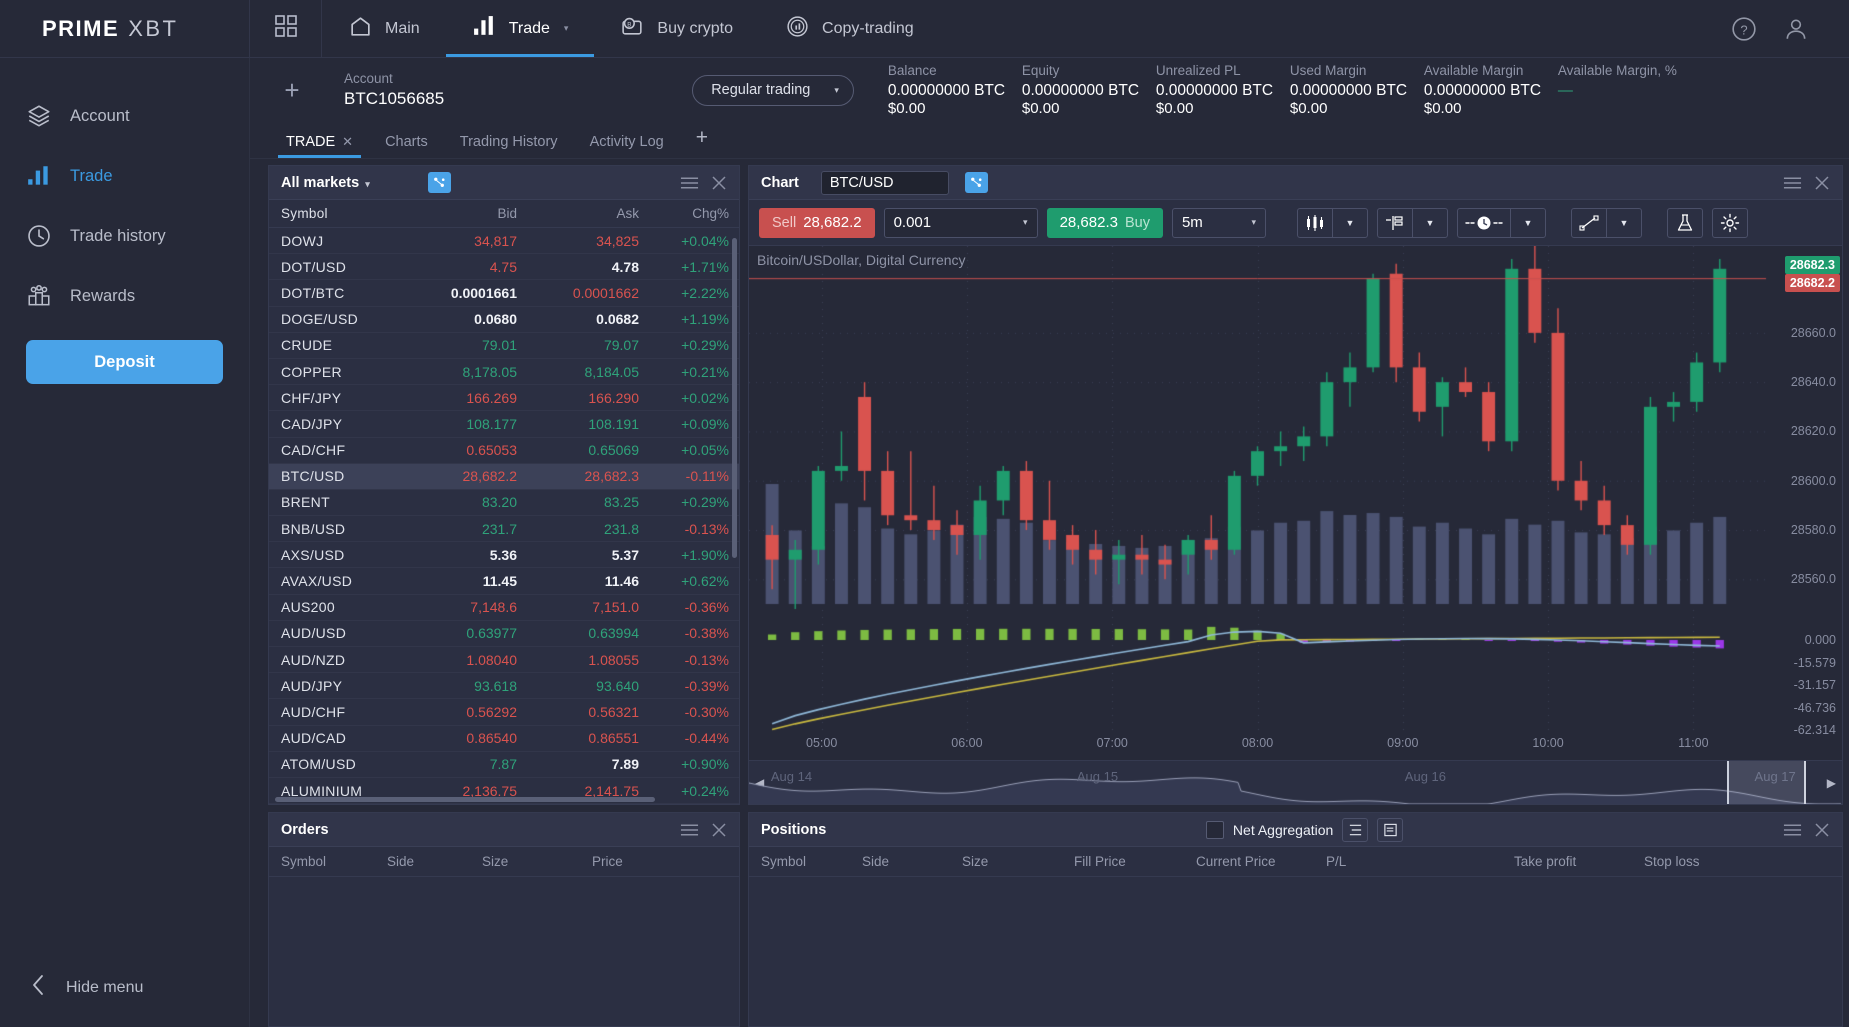 The height and width of the screenshot is (1027, 1849). What do you see at coordinates (493, 607) in the screenshot?
I see `cell-bid: 7,148.6` at bounding box center [493, 607].